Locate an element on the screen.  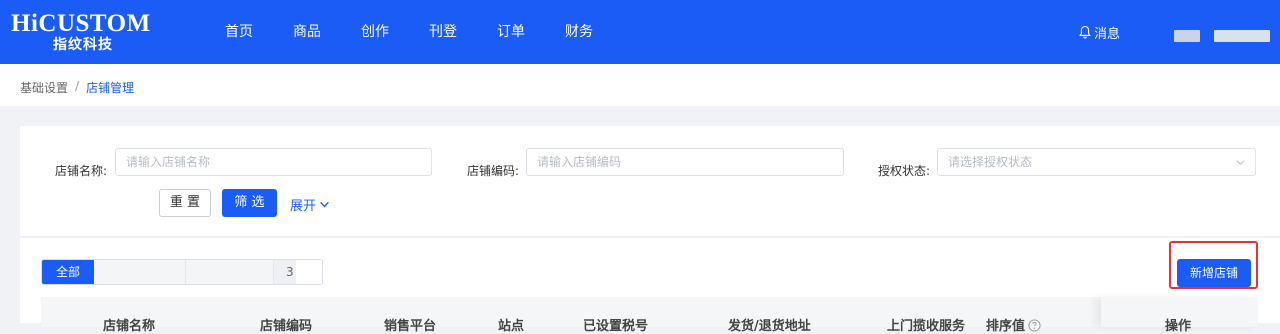
tab-all: 全部 is located at coordinates (68, 272).